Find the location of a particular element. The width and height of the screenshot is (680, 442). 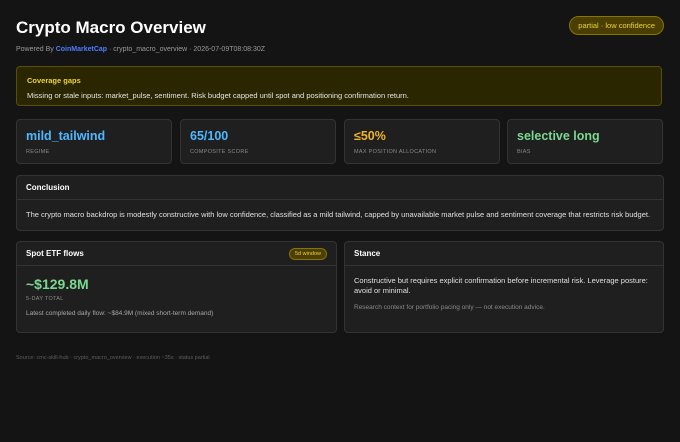

metric-max-position: ≤50% MAX POSITION ALLOCATION is located at coordinates (422, 141).